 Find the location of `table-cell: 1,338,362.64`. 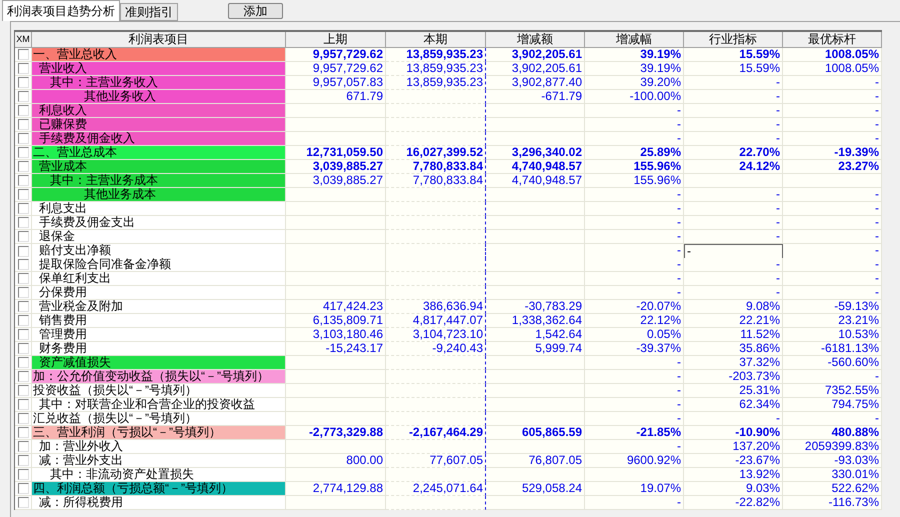

table-cell: 1,338,362.64 is located at coordinates (535, 321).